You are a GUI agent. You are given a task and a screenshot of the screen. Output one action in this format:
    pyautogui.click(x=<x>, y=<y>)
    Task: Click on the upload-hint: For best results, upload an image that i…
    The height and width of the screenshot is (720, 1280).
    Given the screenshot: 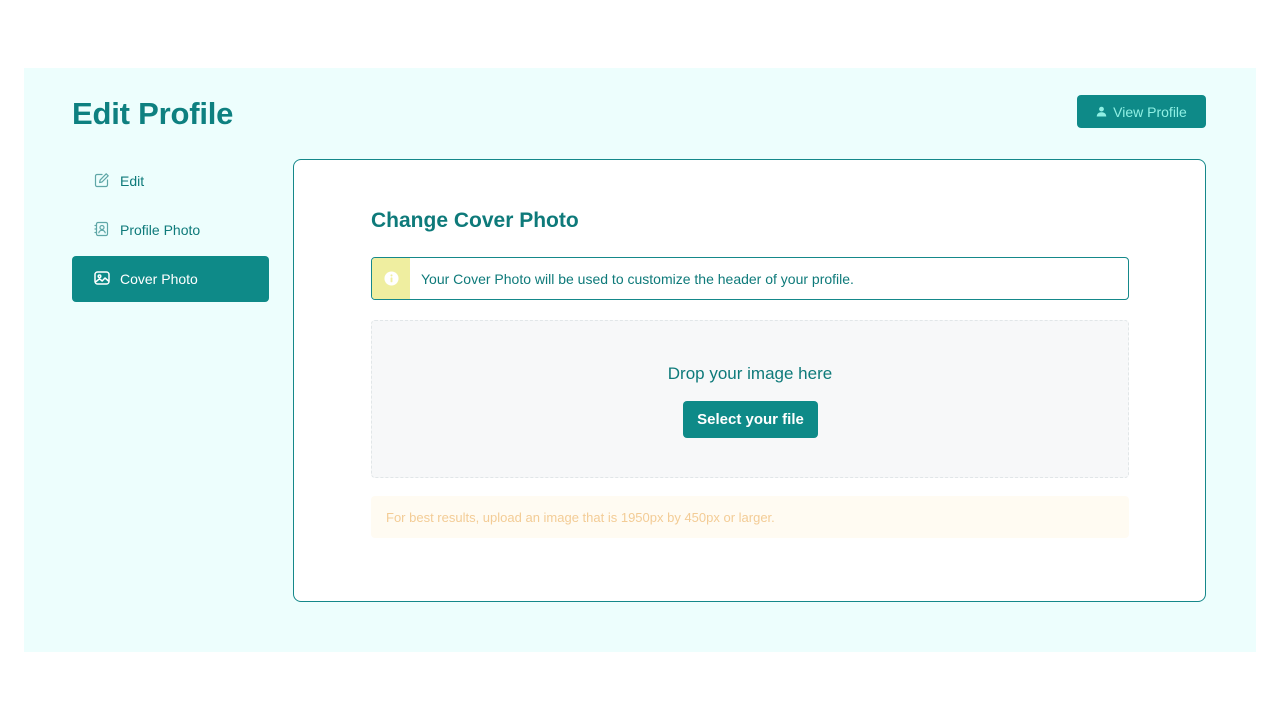 What is the action you would take?
    pyautogui.click(x=750, y=517)
    